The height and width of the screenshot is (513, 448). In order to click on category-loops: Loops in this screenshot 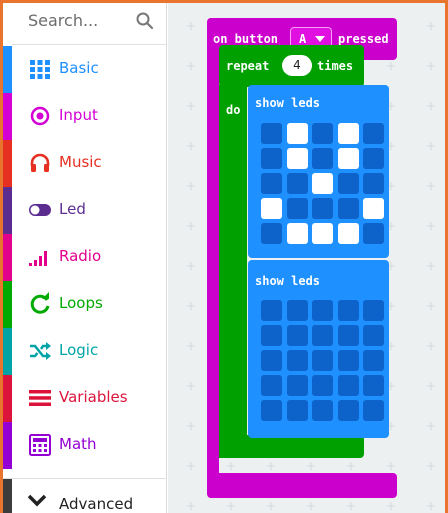, I will do `click(85, 304)`.